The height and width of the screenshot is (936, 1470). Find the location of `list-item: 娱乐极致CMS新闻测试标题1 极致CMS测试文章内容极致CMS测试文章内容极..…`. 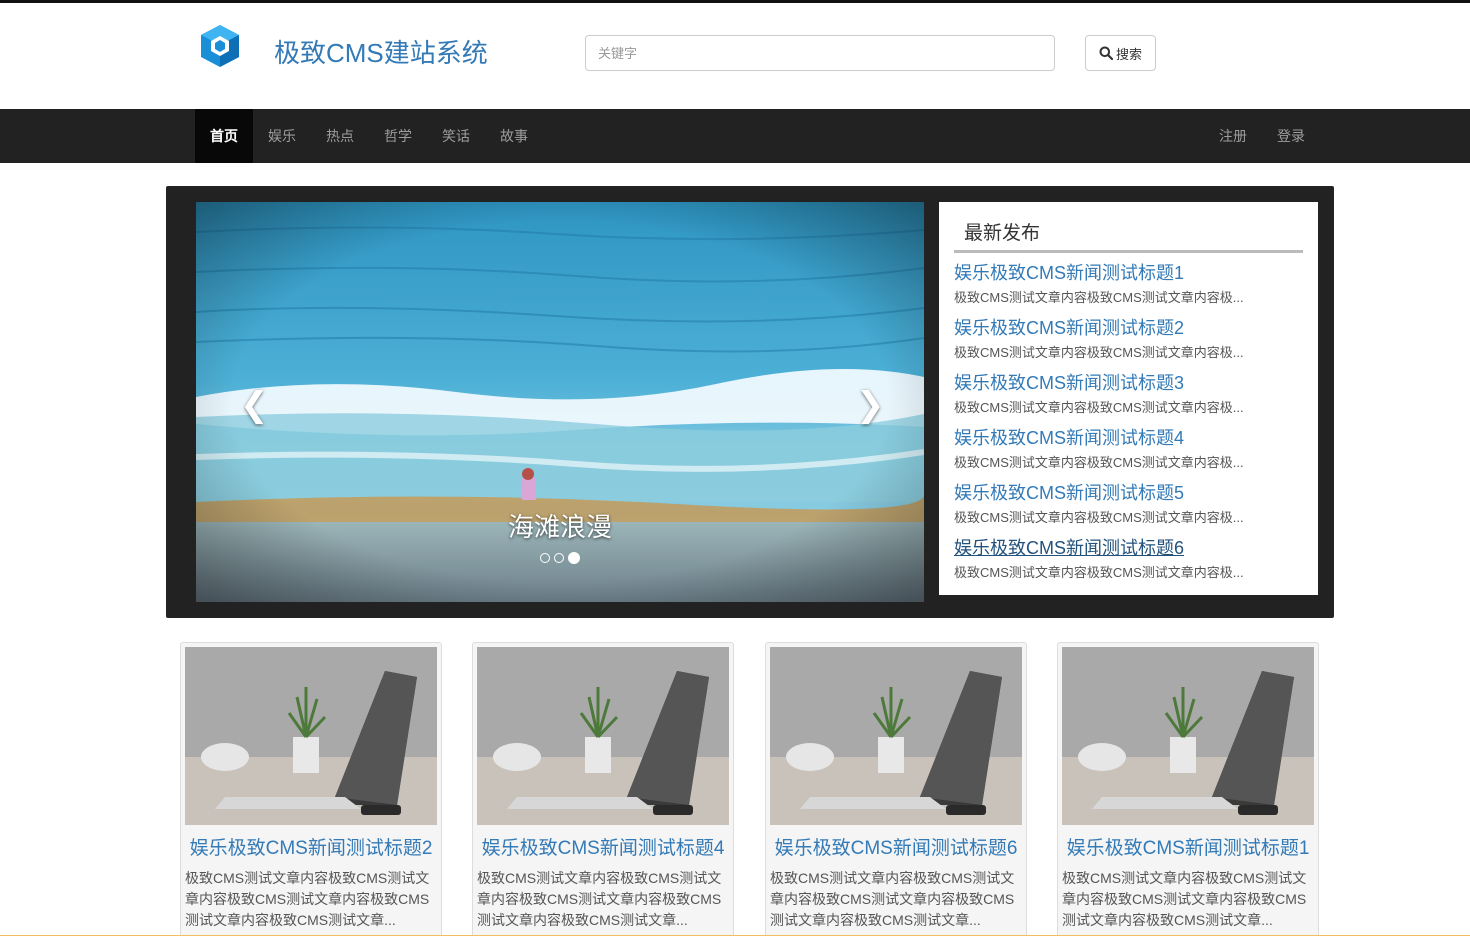

list-item: 娱乐极致CMS新闻测试标题1 极致CMS测试文章内容极致CMS测试文章内容极..… is located at coordinates (1131, 287).